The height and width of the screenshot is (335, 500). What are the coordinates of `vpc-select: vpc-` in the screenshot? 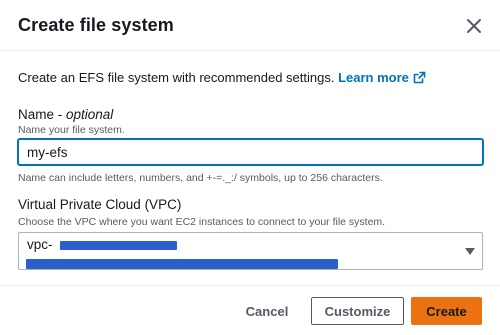 It's located at (250, 251).